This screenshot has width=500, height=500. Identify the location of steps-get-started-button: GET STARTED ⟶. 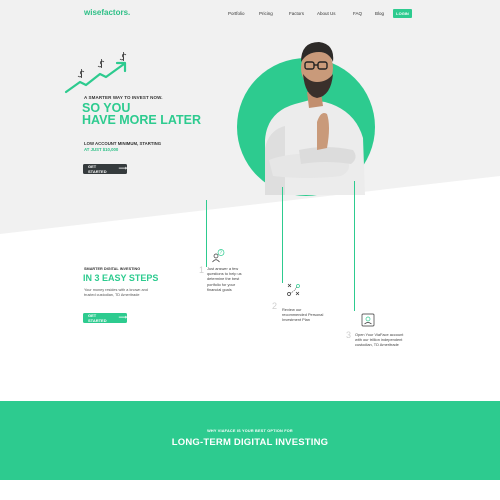
(105, 318).